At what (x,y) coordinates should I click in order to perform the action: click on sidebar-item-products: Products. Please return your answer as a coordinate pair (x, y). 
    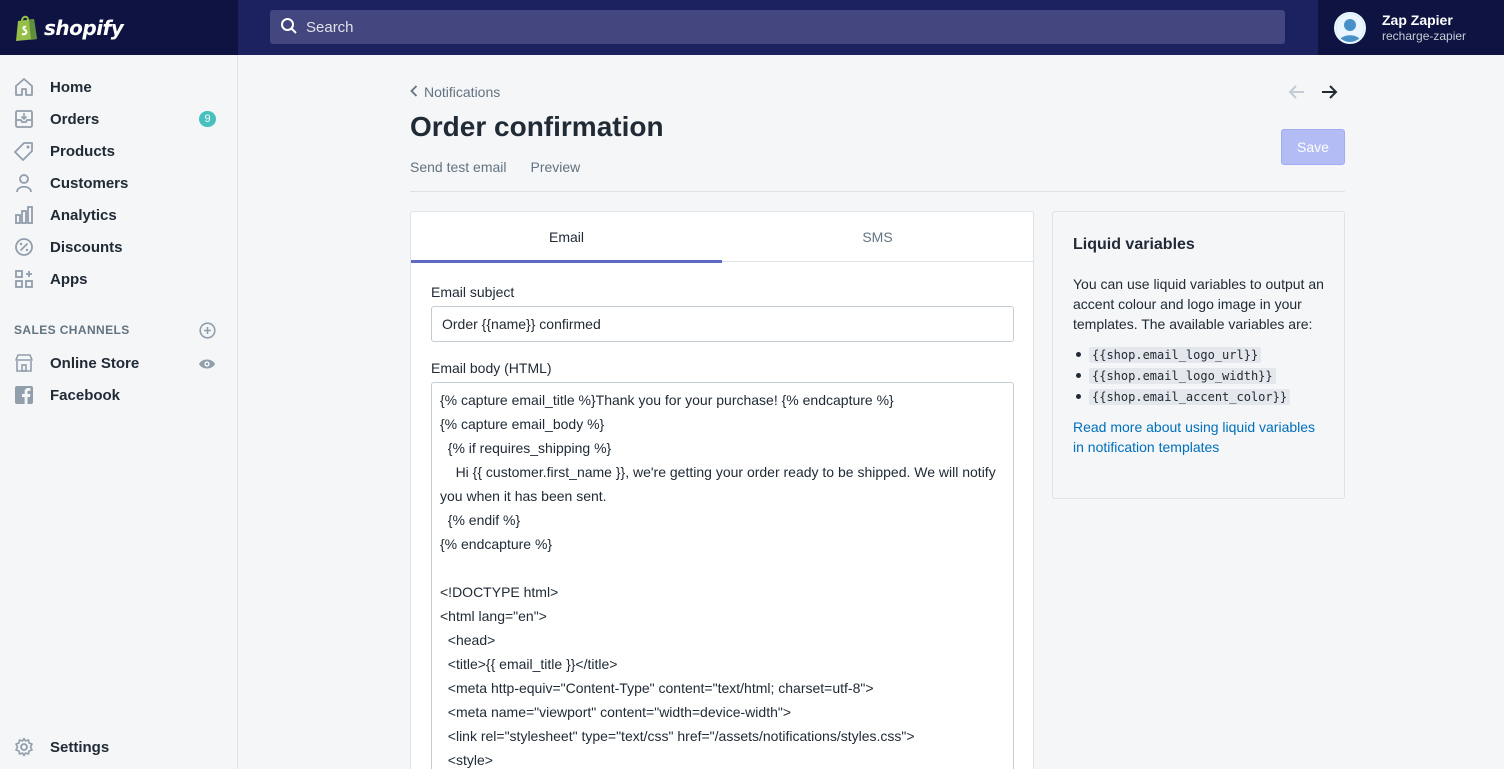
    Looking at the image, I should click on (118, 151).